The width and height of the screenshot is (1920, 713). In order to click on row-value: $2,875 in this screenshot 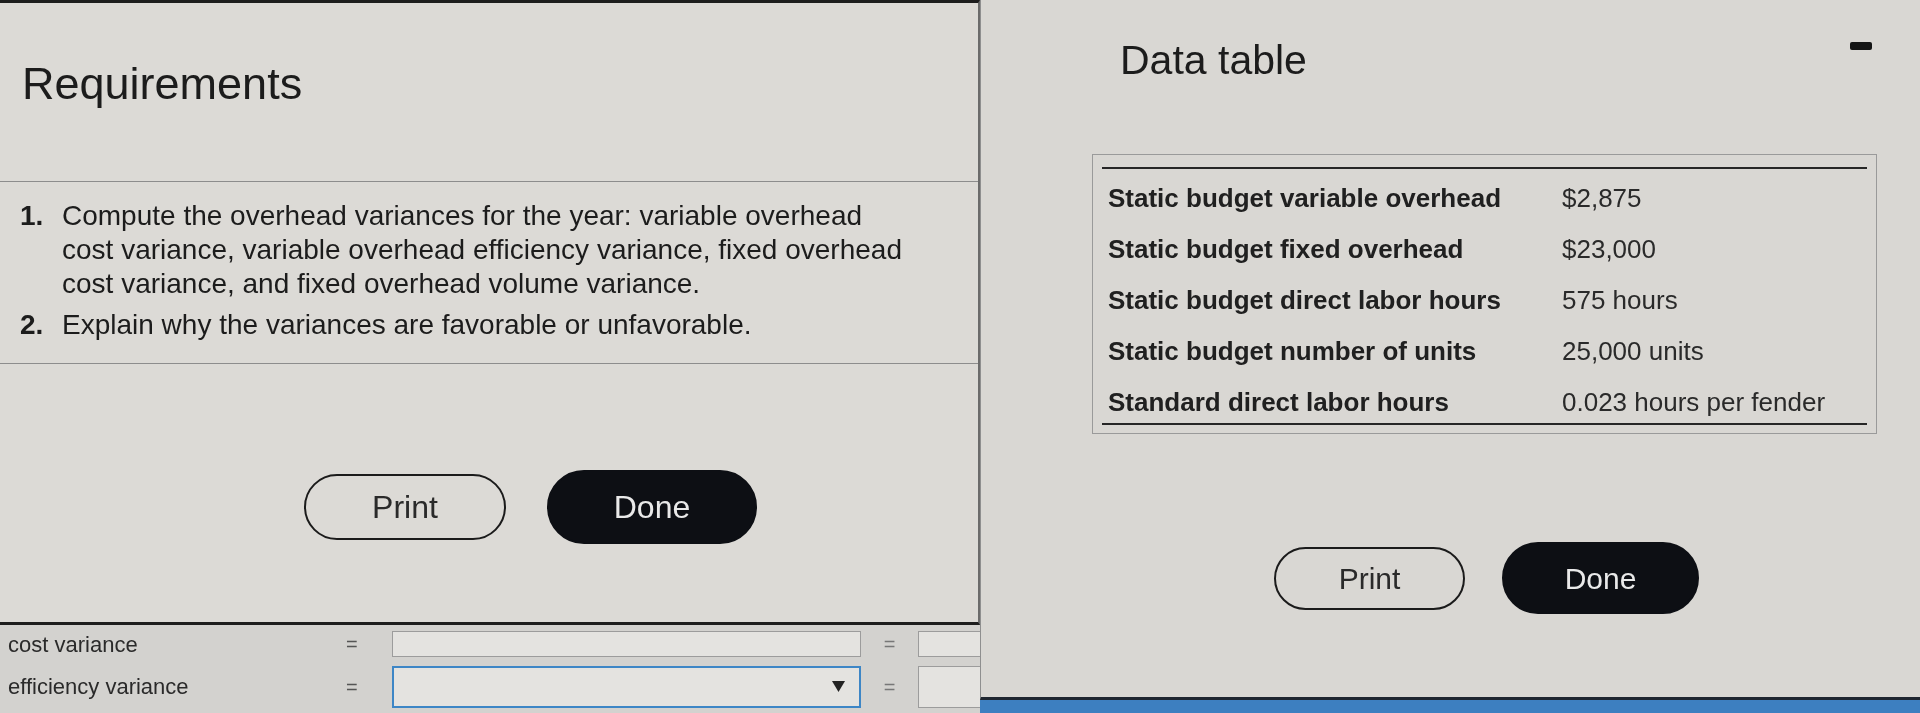, I will do `click(1602, 198)`.